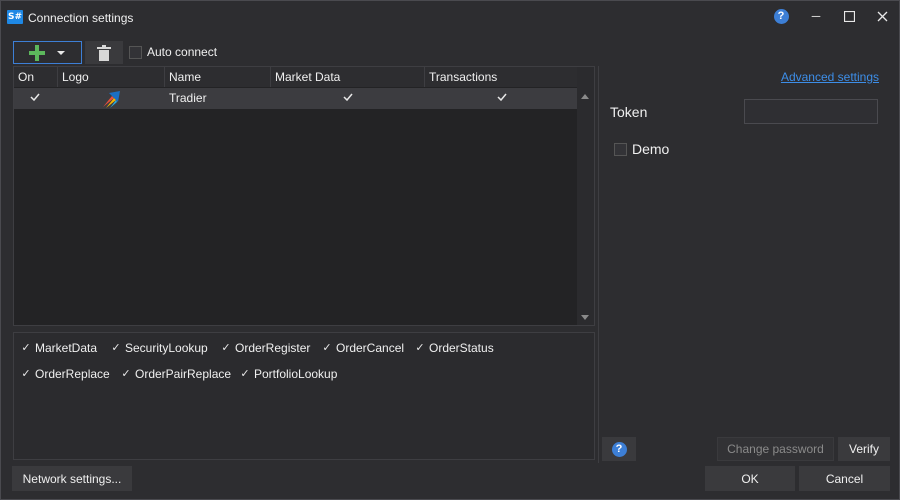 This screenshot has height=500, width=900. What do you see at coordinates (296, 374) in the screenshot?
I see `capability-label: PortfolioLookup` at bounding box center [296, 374].